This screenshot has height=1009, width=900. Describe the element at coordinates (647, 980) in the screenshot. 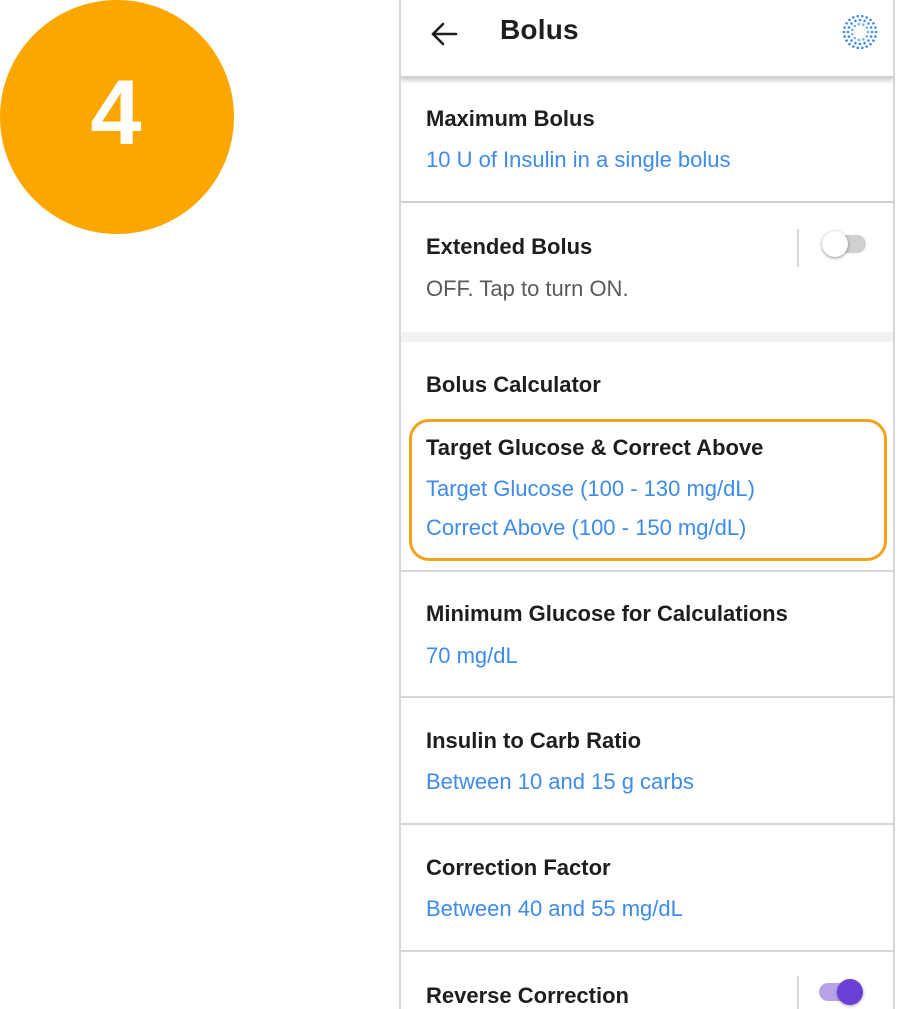

I see `reverse-correction-row: Reverse Correction` at that location.